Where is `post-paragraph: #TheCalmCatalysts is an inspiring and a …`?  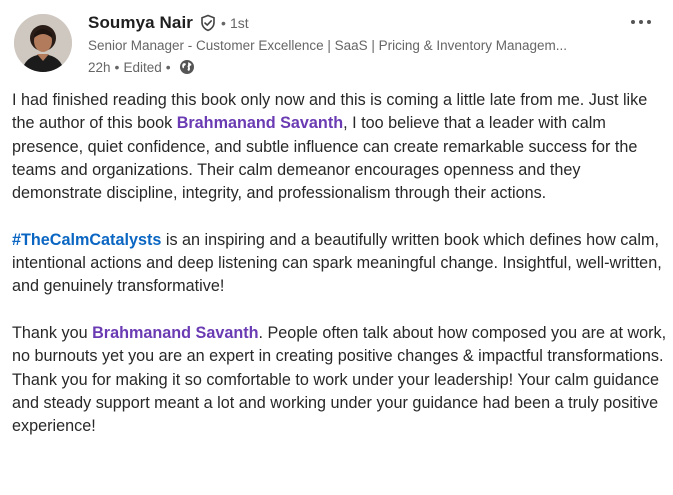 post-paragraph: #TheCalmCatalysts is an inspiring and a … is located at coordinates (339, 264).